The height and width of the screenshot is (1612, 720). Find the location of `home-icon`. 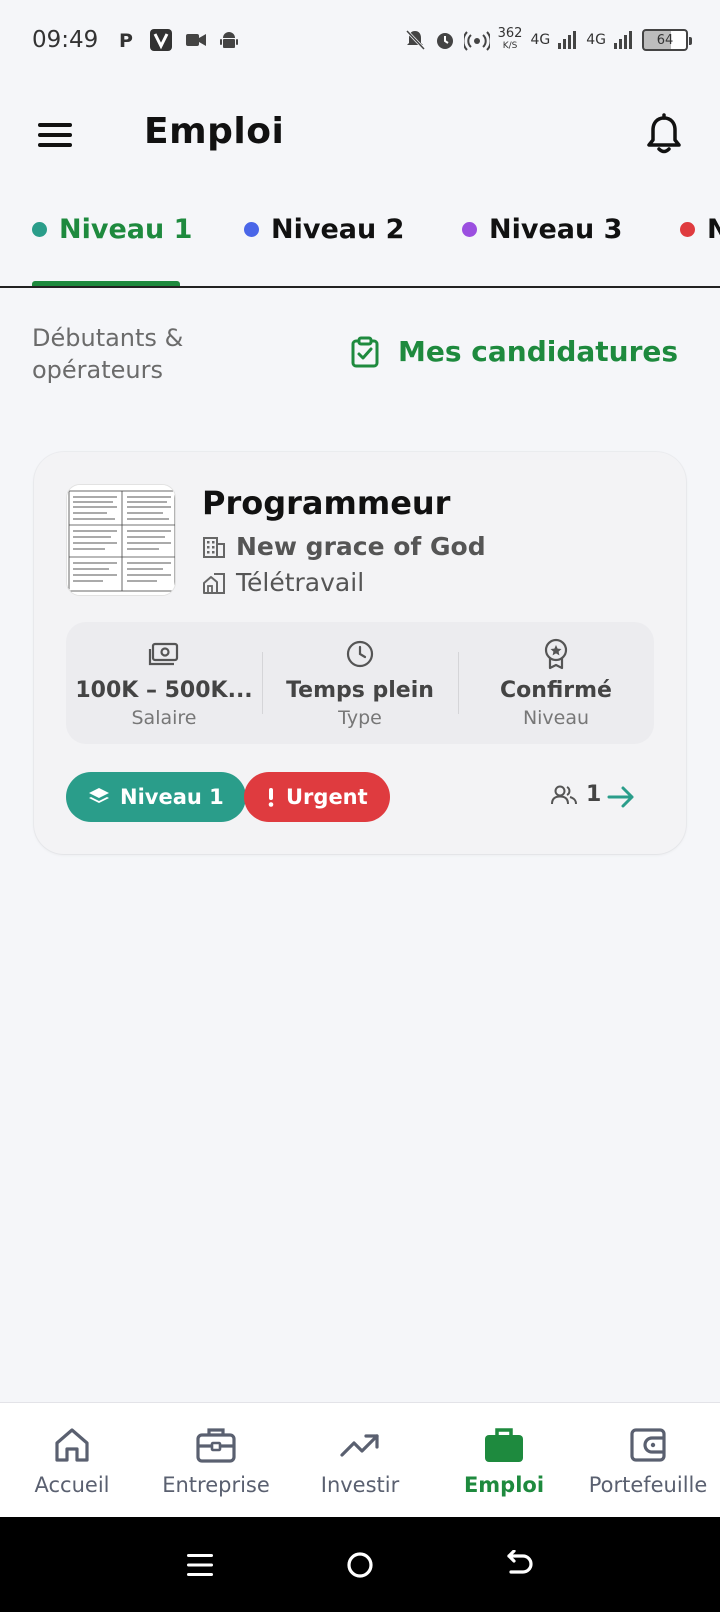

home-icon is located at coordinates (72, 1445).